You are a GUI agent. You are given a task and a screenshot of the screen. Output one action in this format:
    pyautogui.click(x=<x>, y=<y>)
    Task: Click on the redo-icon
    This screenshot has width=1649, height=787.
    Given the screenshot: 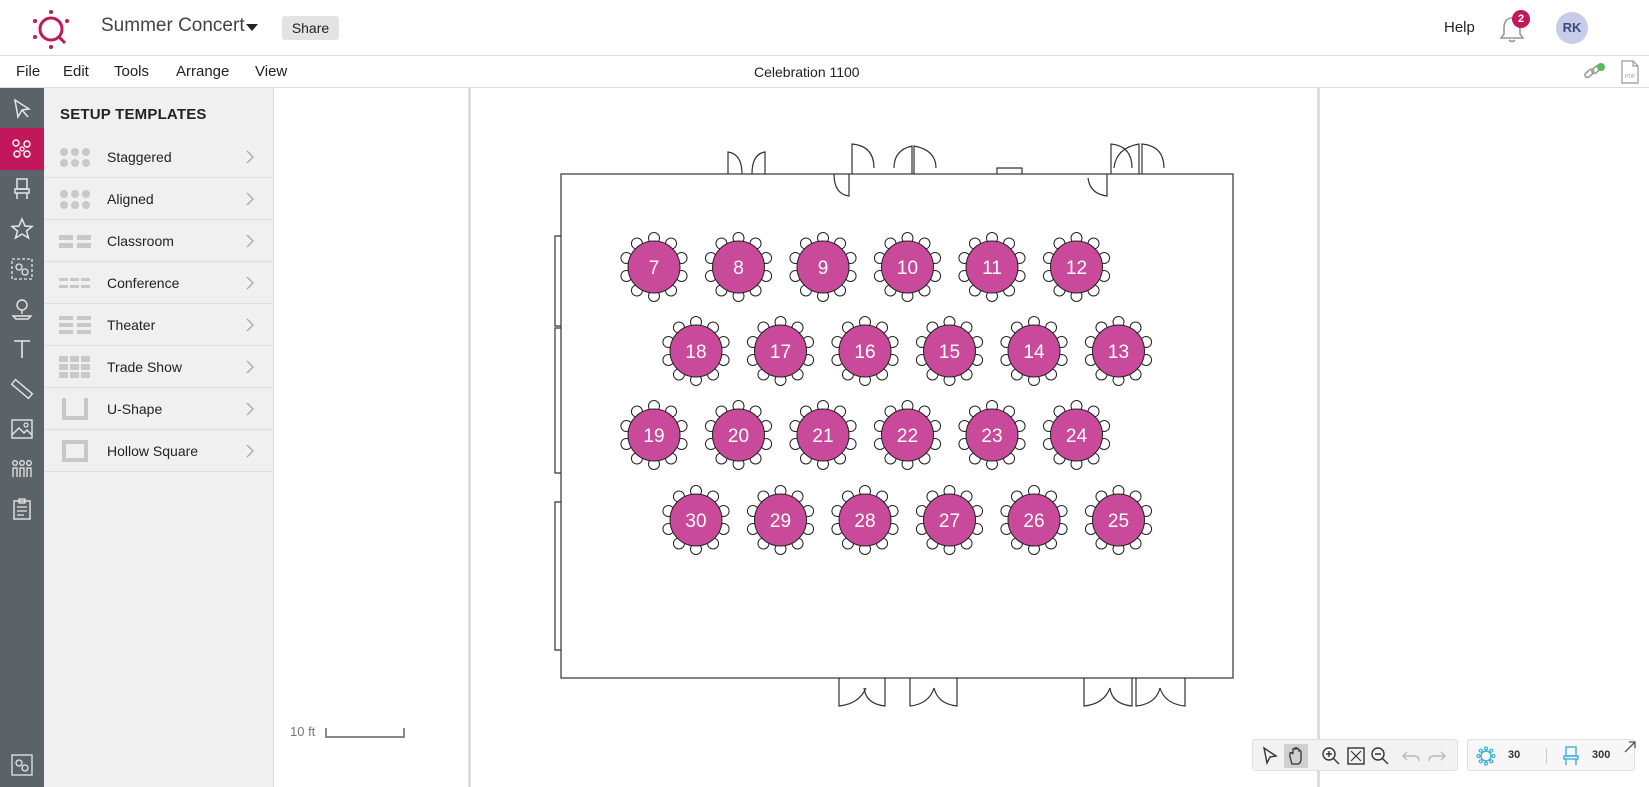 What is the action you would take?
    pyautogui.click(x=1437, y=756)
    